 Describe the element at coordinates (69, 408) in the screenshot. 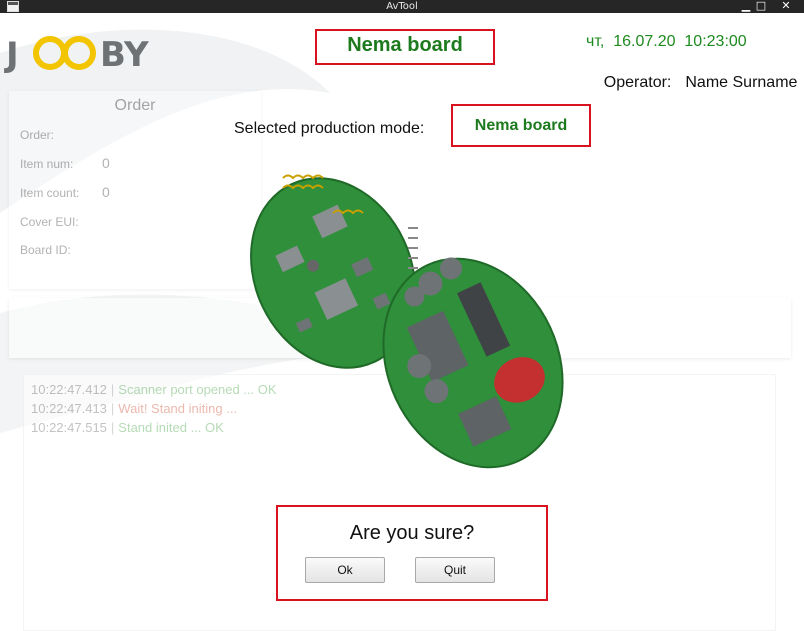

I see `log-time: 10:22:47.413` at that location.